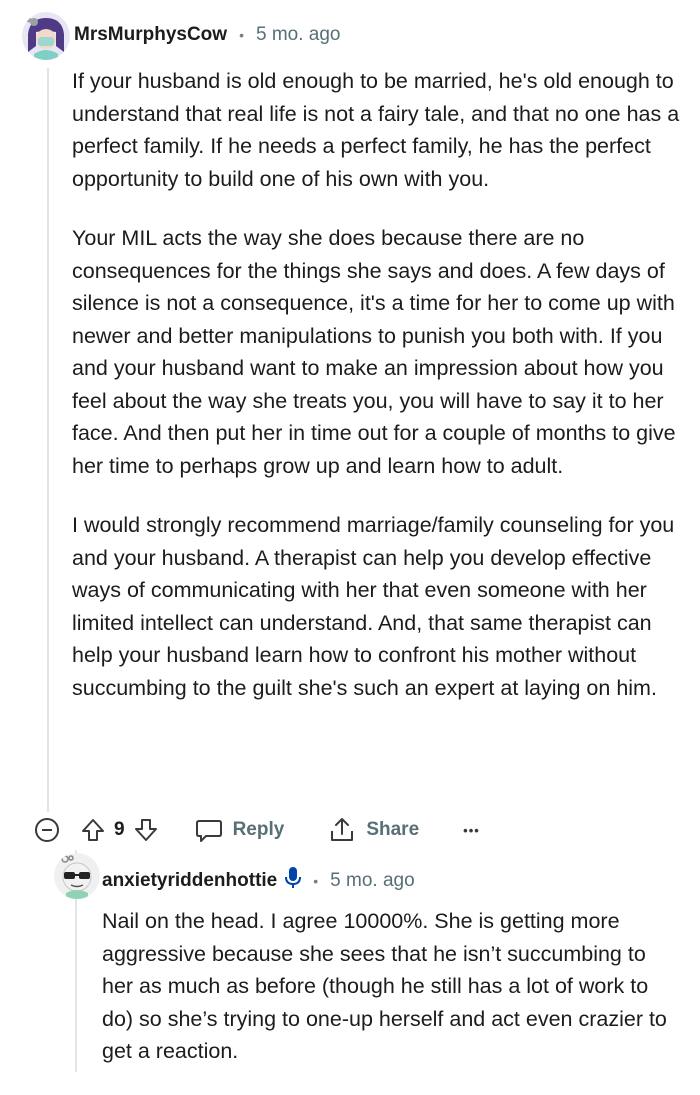 This screenshot has width=700, height=1095. Describe the element at coordinates (150, 35) in the screenshot. I see `username: MrsMurphysCow` at that location.